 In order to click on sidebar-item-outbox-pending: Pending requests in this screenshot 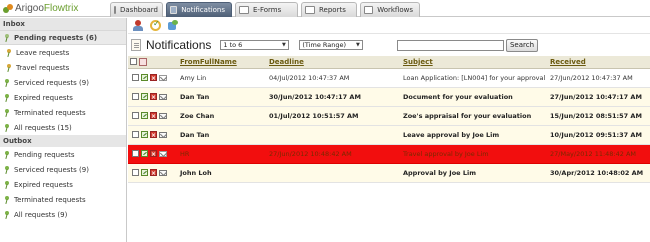, I will do `click(63, 154)`.